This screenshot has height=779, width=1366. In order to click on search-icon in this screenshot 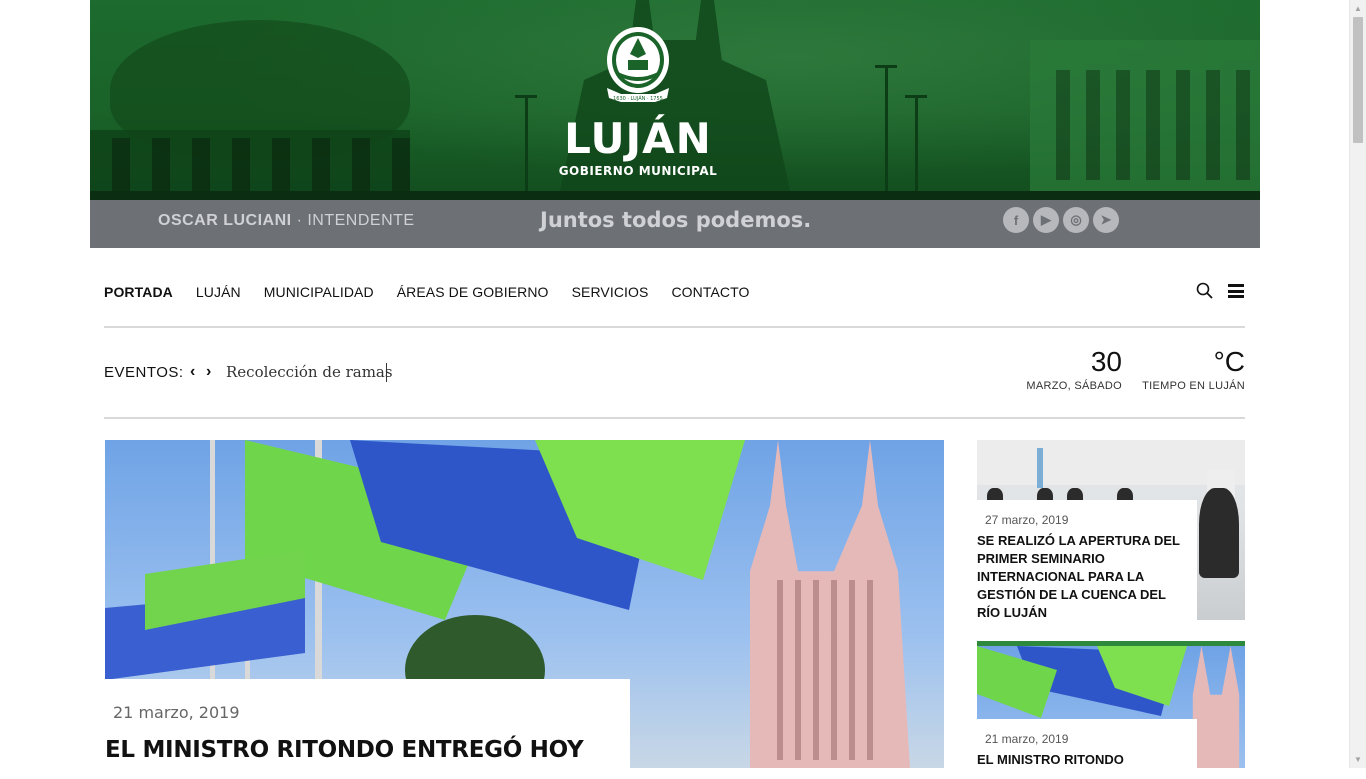, I will do `click(1205, 291)`.